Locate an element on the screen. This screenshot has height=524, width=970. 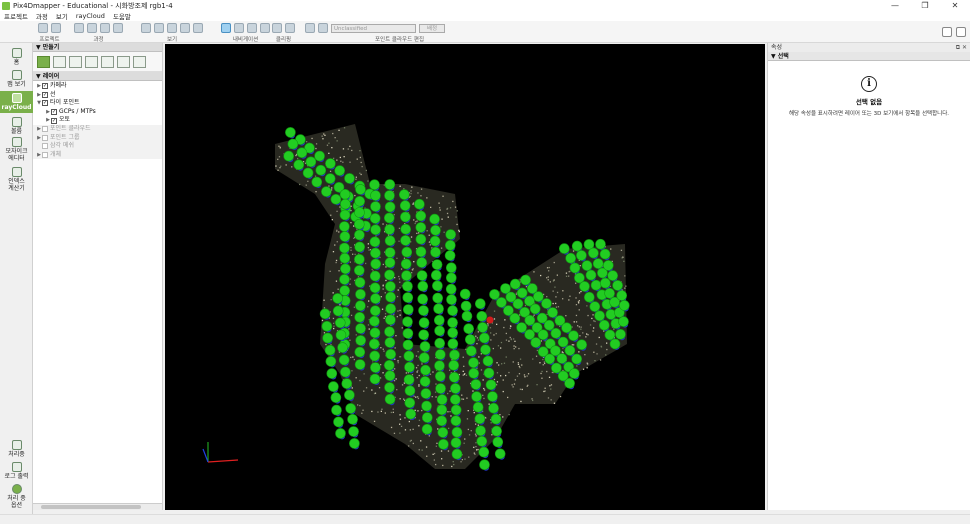
layer-row: ▼ ✓ 타이 포인트 is located at coordinates (97, 103).